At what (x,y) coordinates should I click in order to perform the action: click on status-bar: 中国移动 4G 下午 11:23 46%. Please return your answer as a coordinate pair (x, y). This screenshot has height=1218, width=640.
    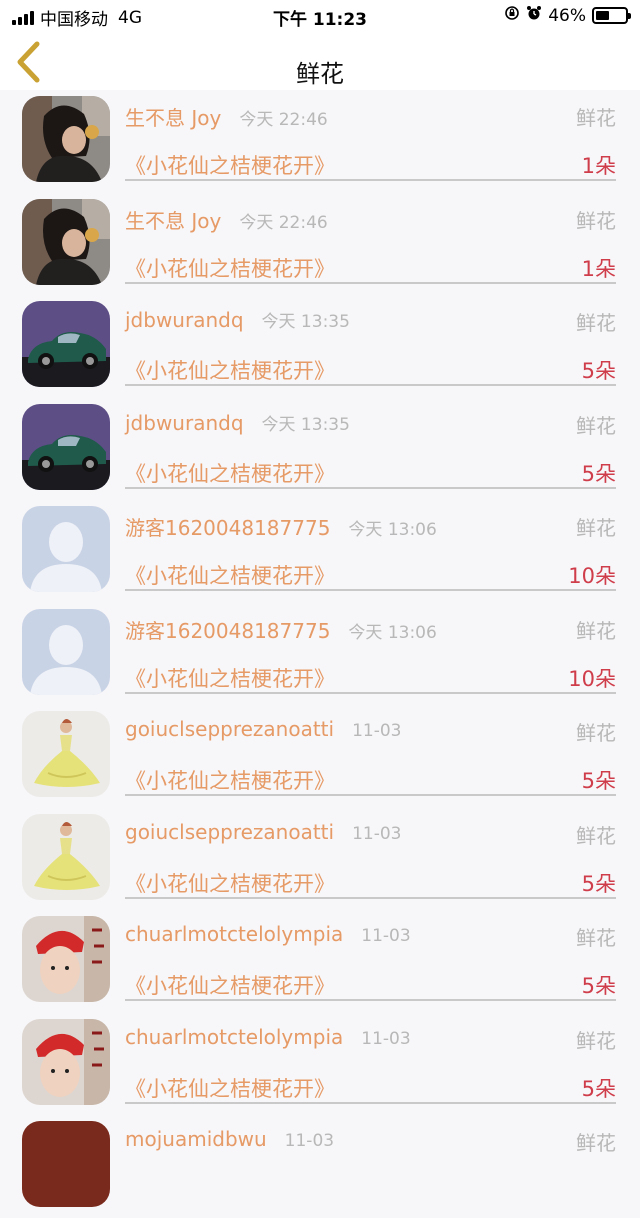
    Looking at the image, I should click on (320, 16).